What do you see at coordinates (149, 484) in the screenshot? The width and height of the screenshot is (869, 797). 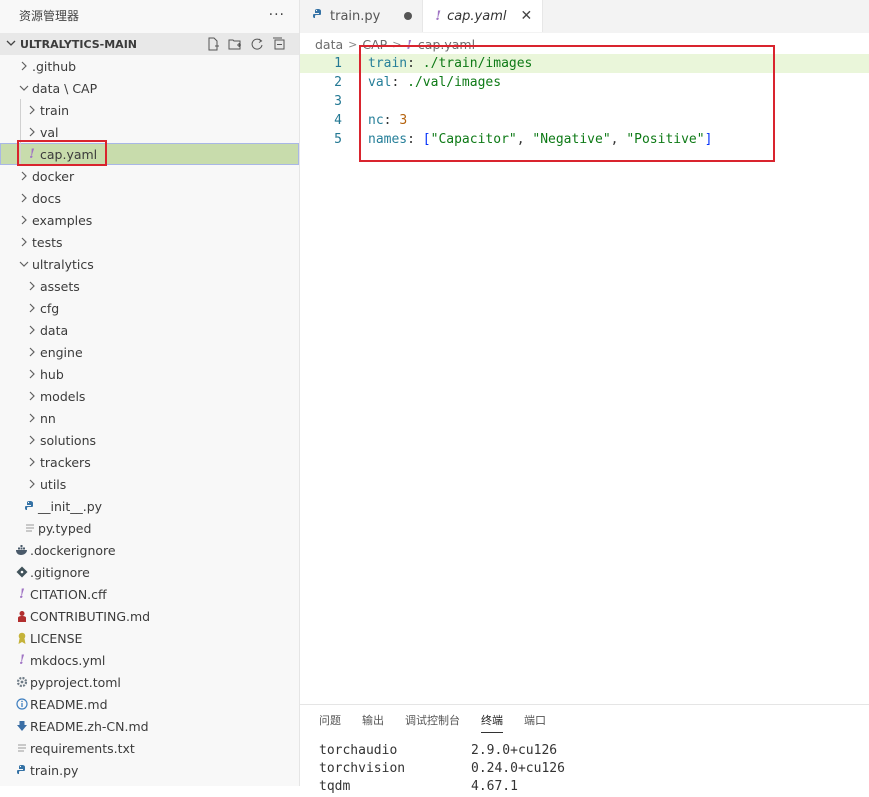 I see `tree-item-utils: utils` at bounding box center [149, 484].